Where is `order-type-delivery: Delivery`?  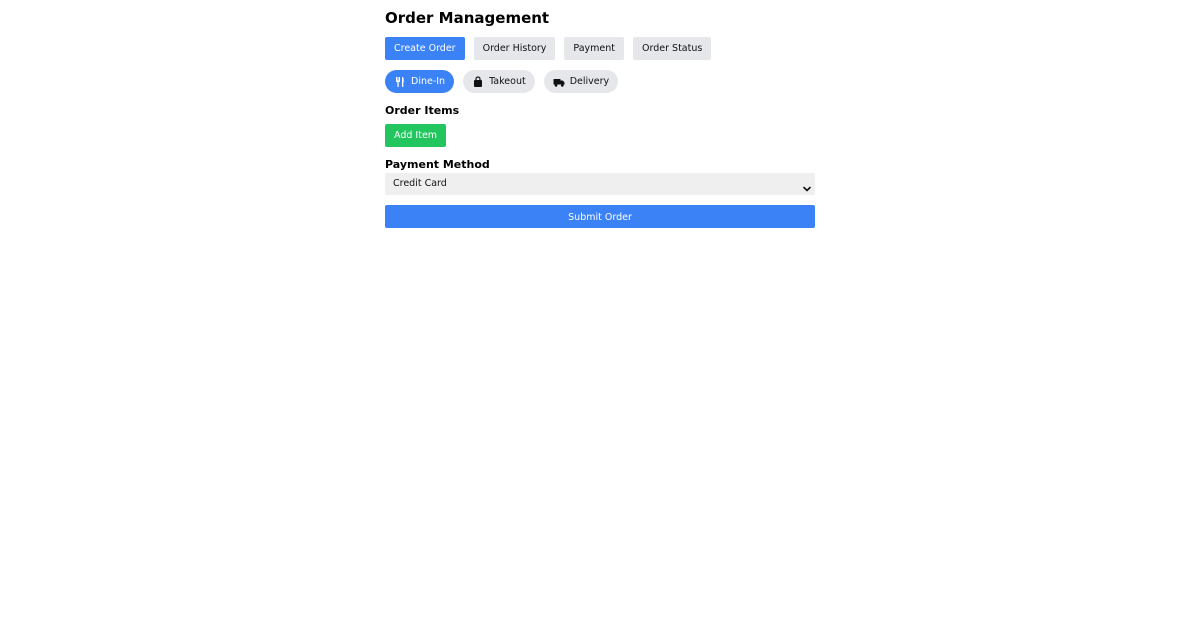
order-type-delivery: Delivery is located at coordinates (581, 81).